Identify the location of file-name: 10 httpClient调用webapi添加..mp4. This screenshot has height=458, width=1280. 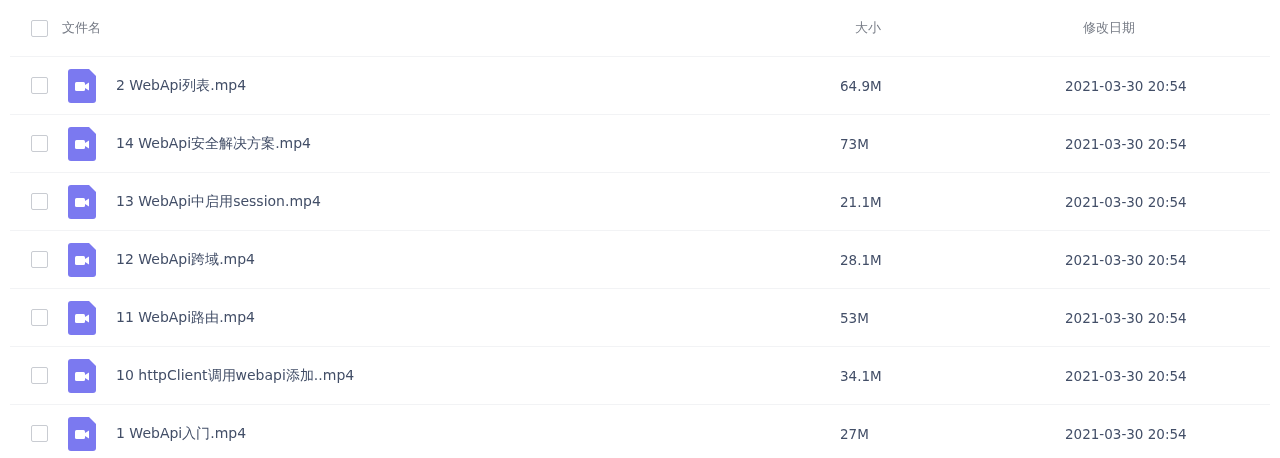
(235, 375).